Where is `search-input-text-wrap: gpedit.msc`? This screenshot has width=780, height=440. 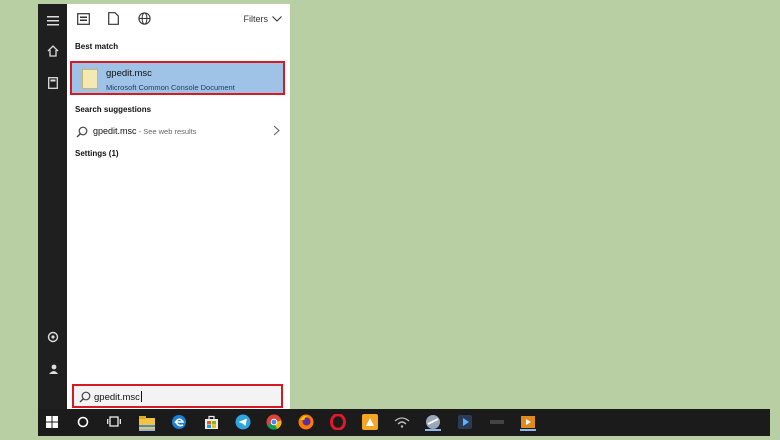 search-input-text-wrap: gpedit.msc is located at coordinates (118, 397).